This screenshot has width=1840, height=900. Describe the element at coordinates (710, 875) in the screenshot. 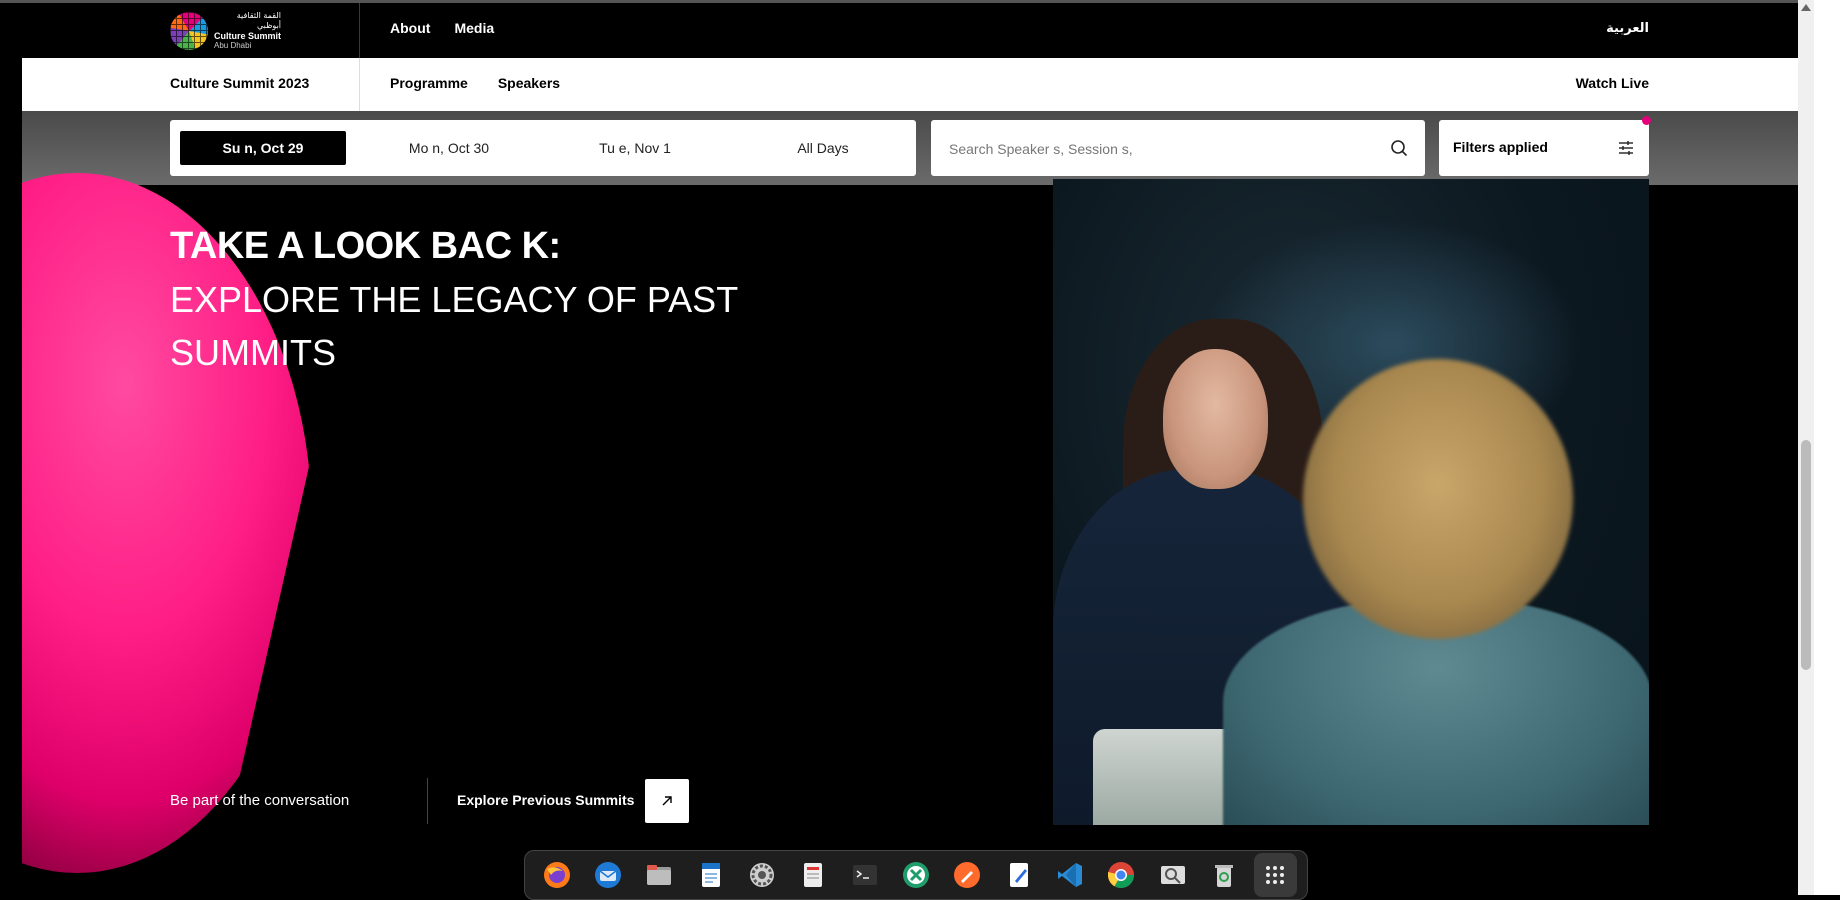

I see `writer-icon` at that location.